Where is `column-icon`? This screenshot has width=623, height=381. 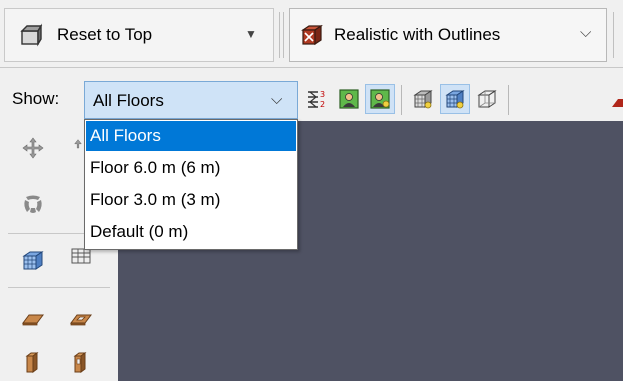
column-icon is located at coordinates (32, 362).